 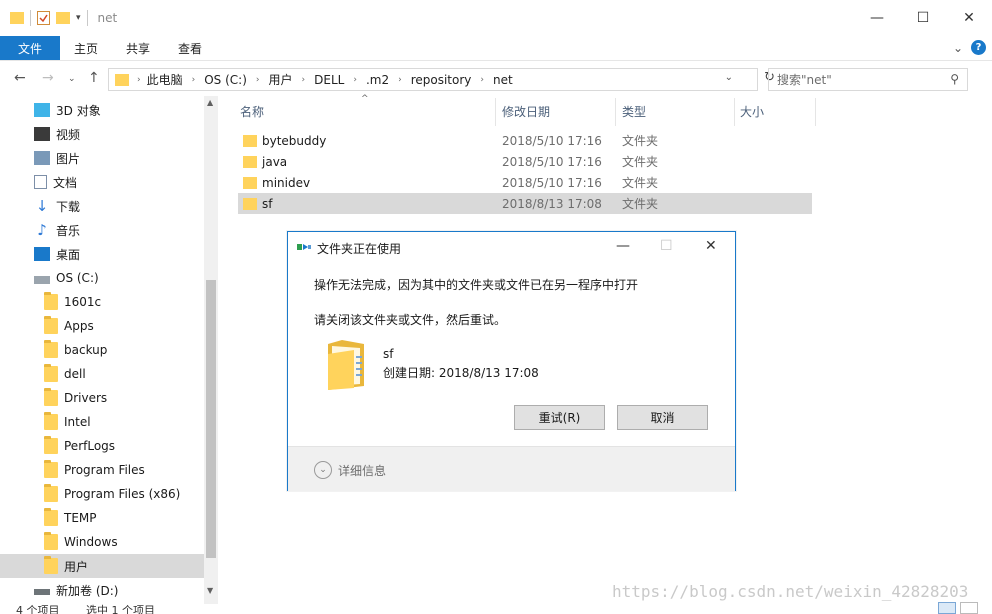 I want to click on scroll-up-icon: ▲, so click(x=210, y=102).